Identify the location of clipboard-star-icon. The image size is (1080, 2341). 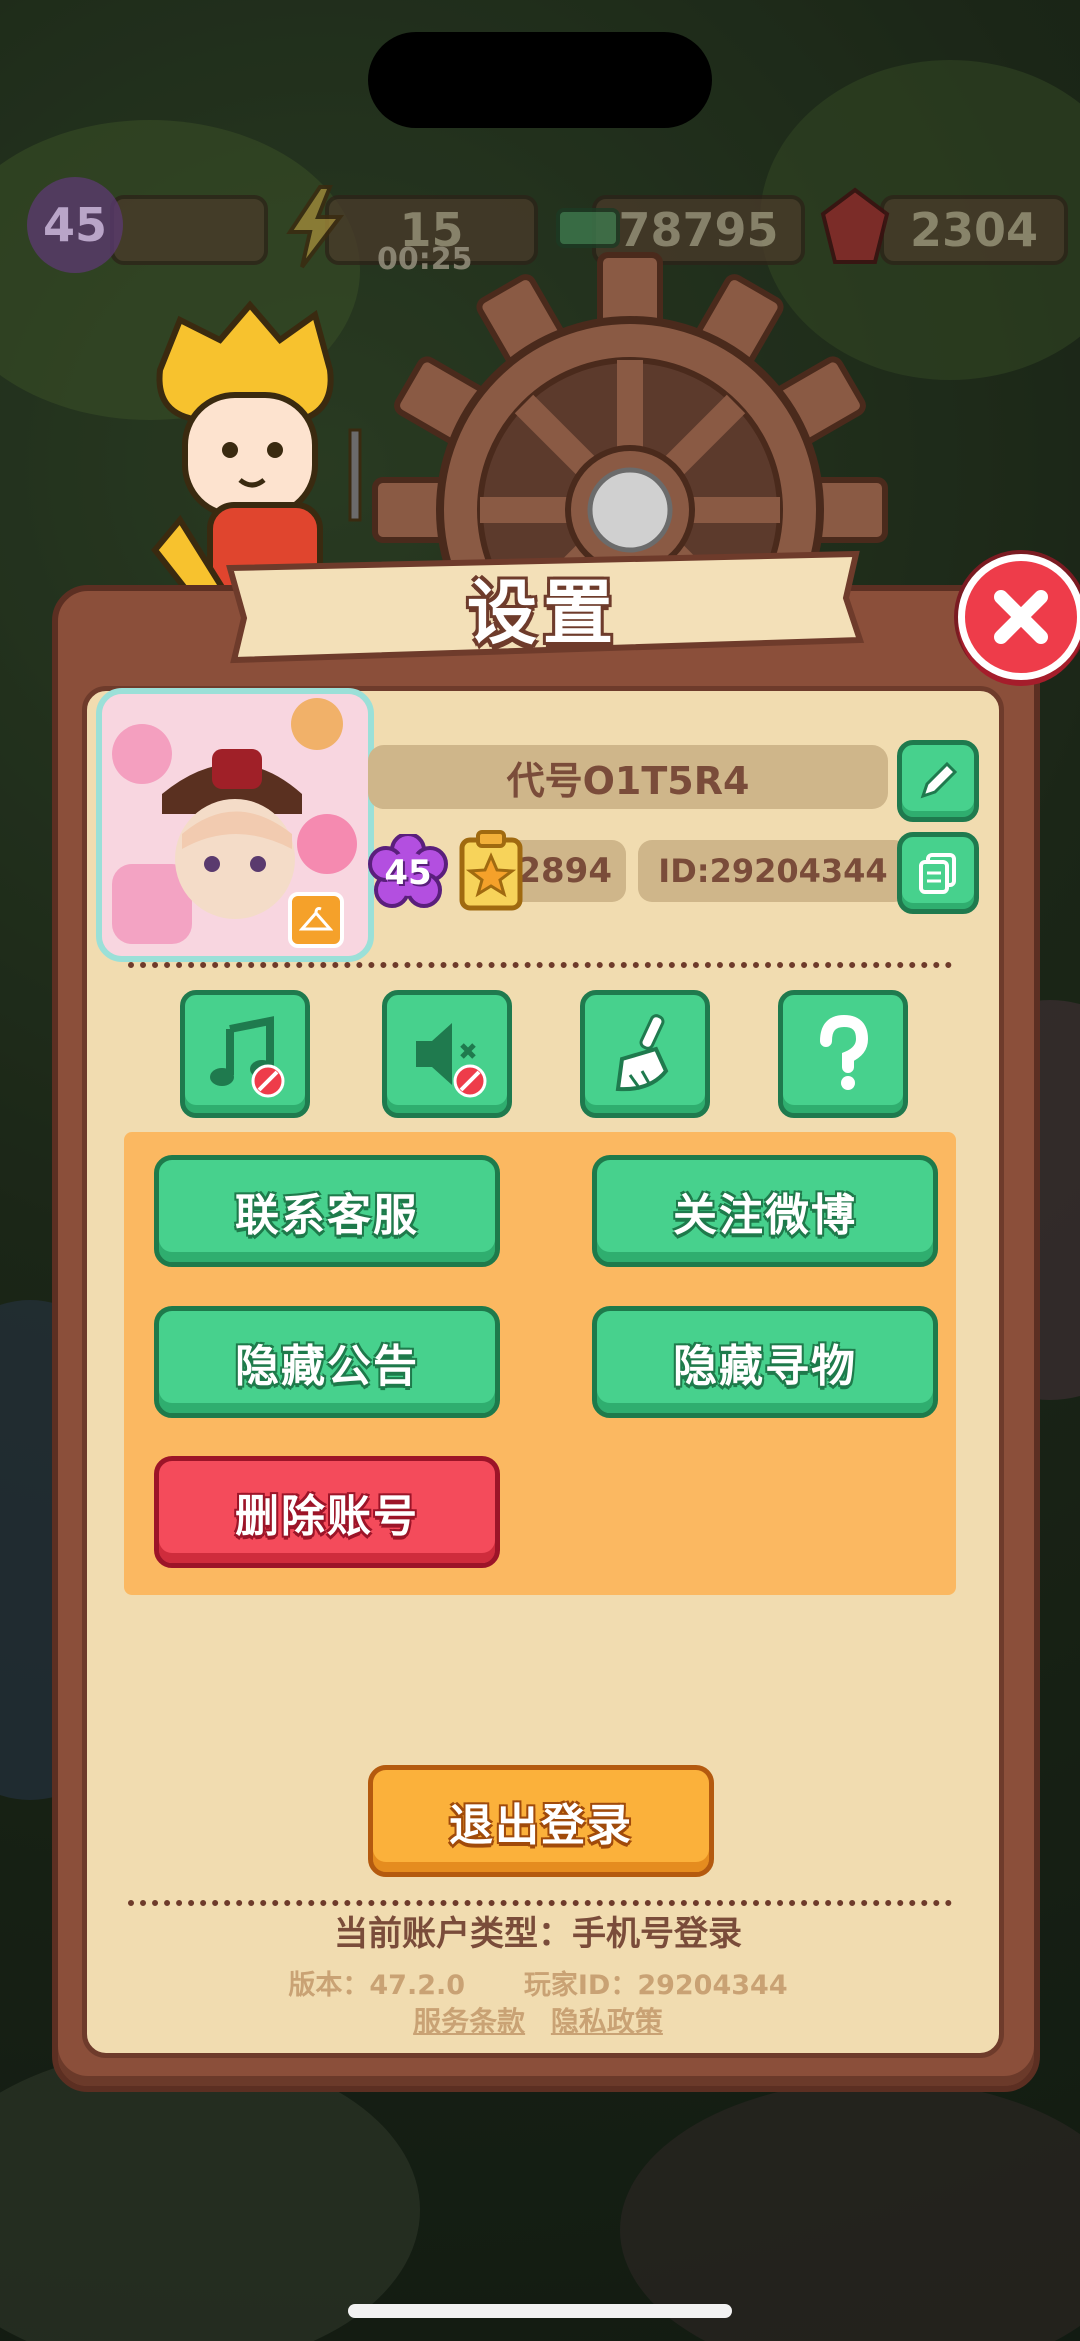
(491, 870).